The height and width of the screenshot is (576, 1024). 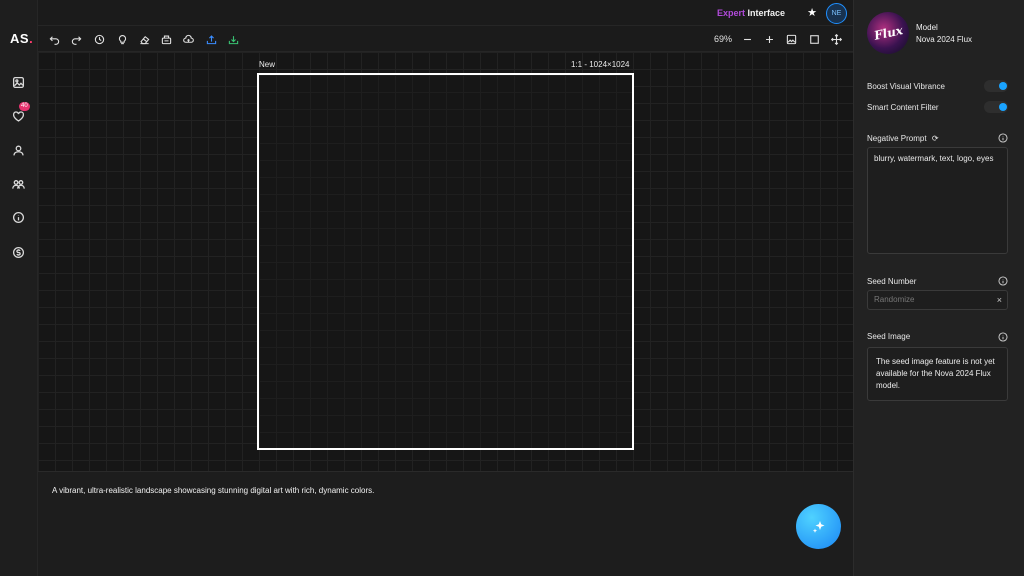 I want to click on model-thumb-text: Flux, so click(x=888, y=33).